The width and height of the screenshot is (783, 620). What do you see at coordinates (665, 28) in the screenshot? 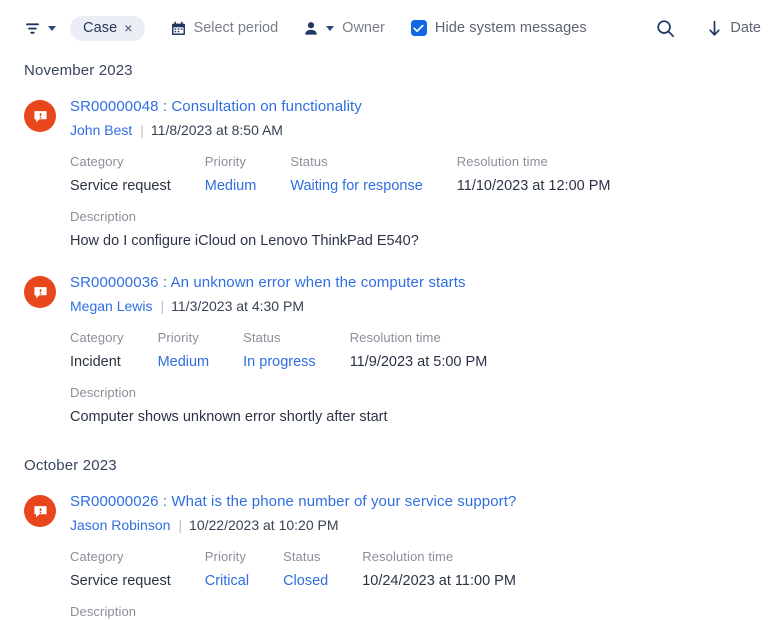
I see `search-icon` at bounding box center [665, 28].